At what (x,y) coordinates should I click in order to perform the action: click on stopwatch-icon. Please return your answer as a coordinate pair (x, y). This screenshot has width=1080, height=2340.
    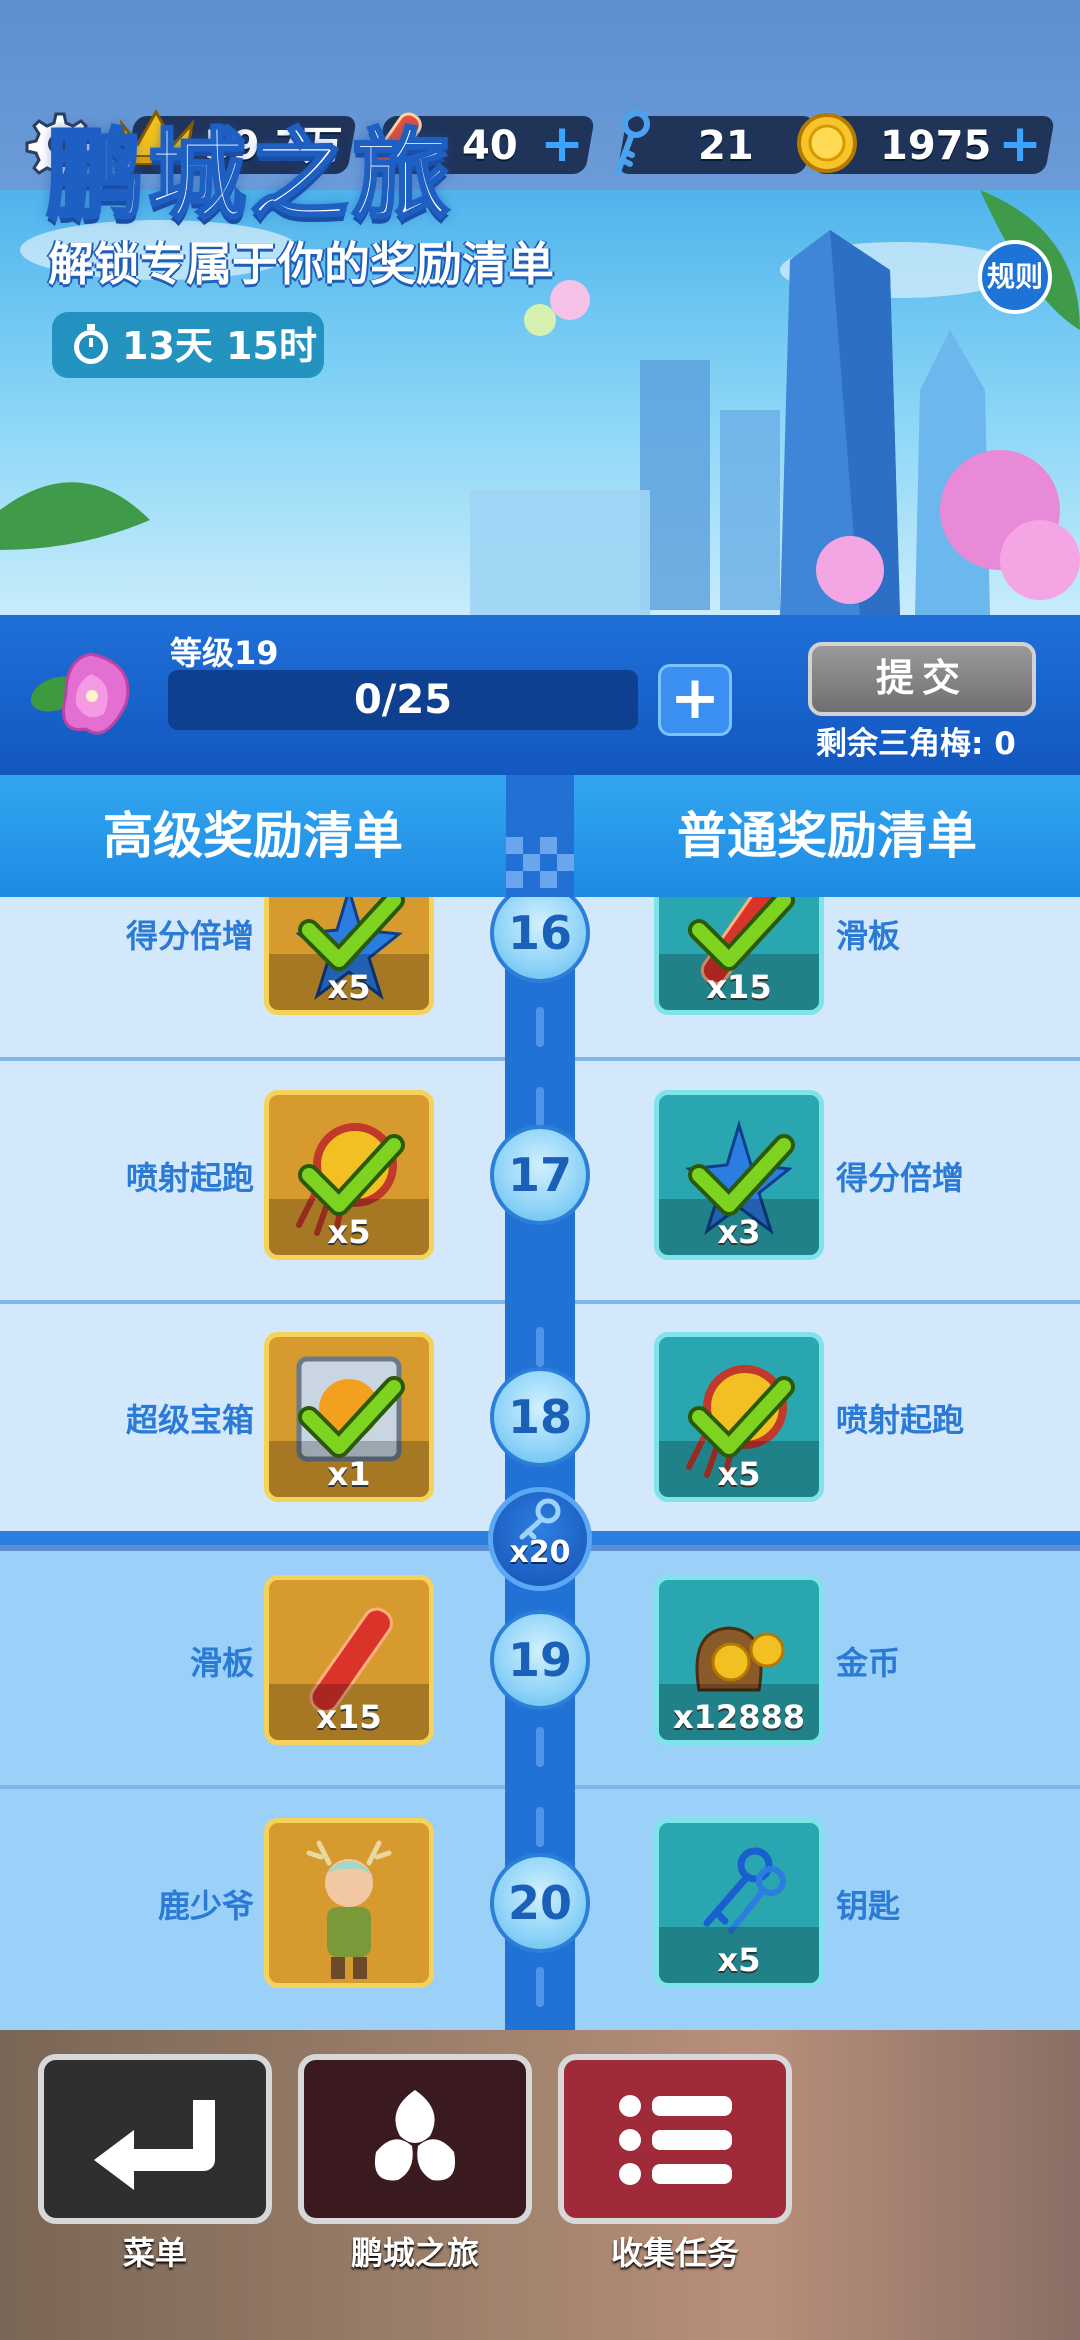
    Looking at the image, I should click on (91, 344).